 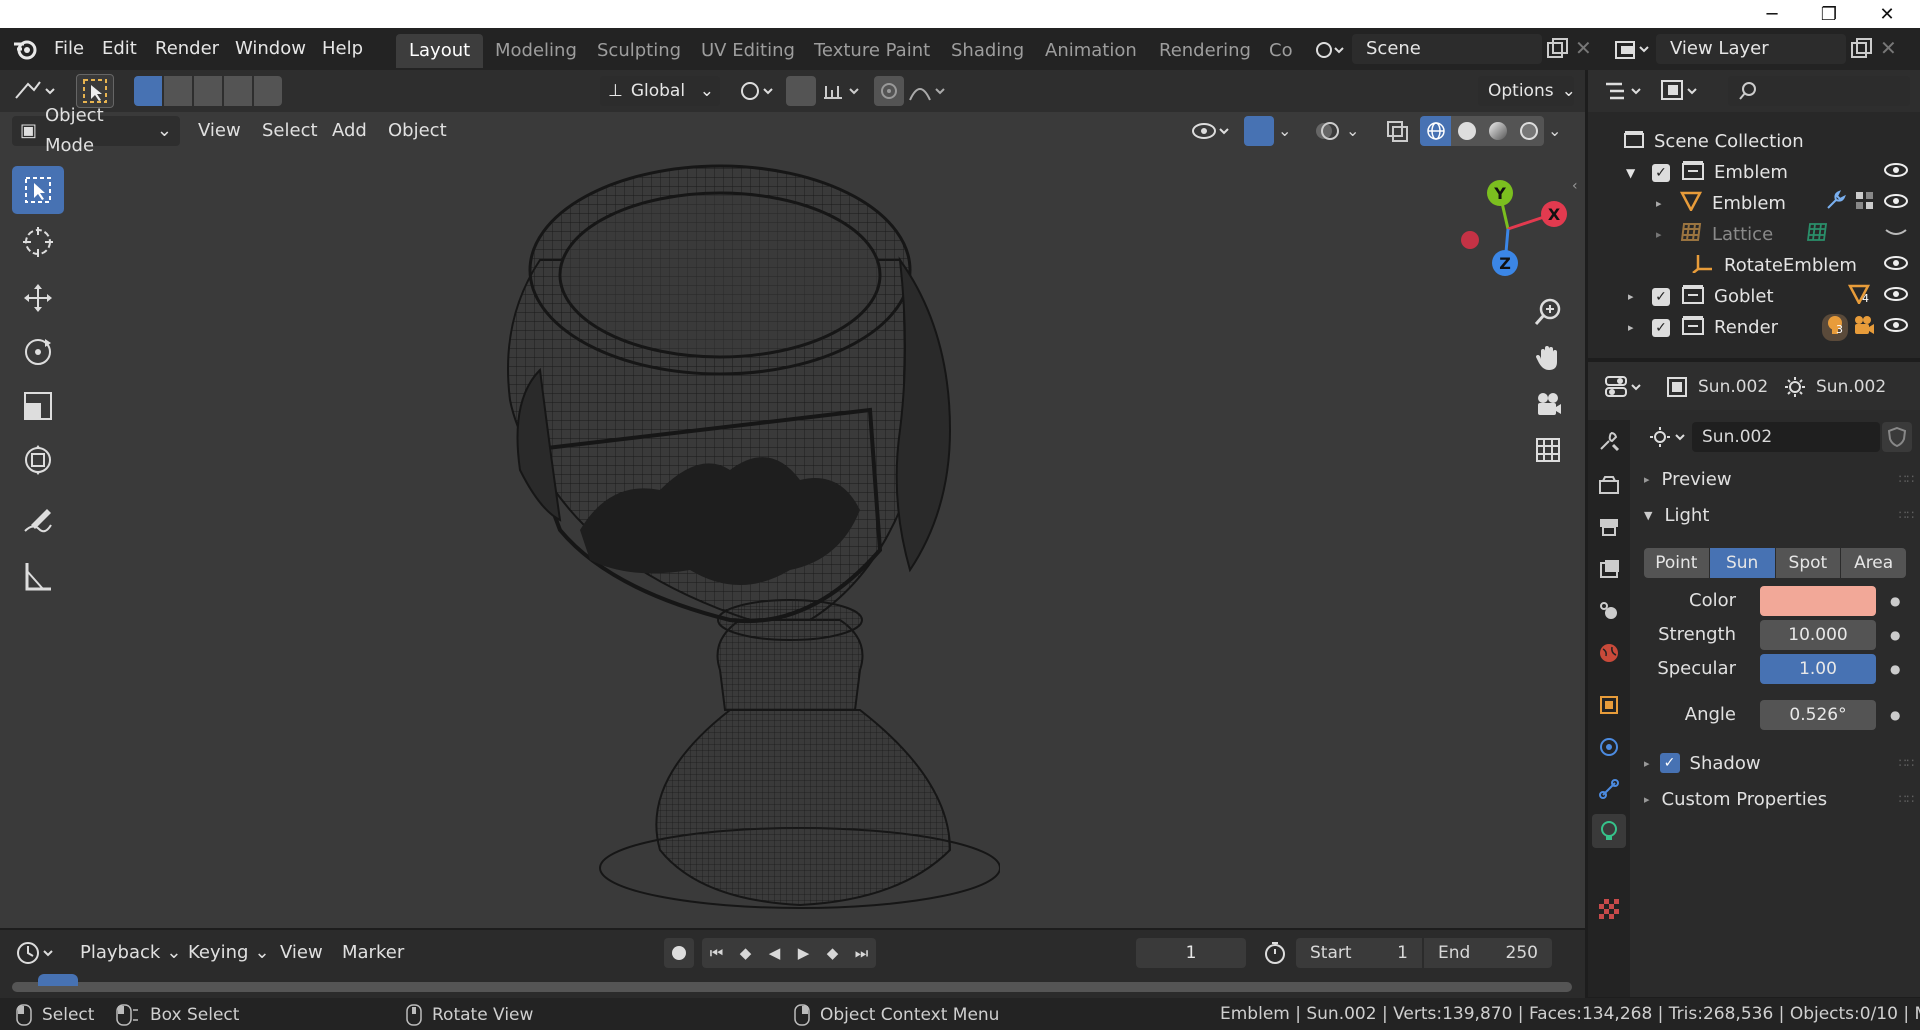 I want to click on eye-closed-icon, so click(x=1896, y=234).